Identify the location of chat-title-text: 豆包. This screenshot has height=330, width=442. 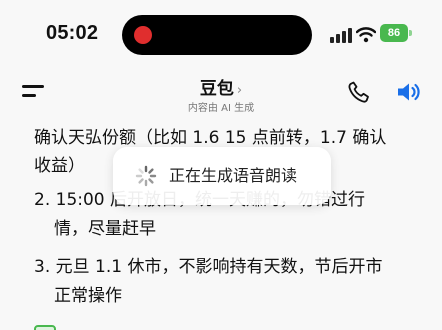
(216, 89).